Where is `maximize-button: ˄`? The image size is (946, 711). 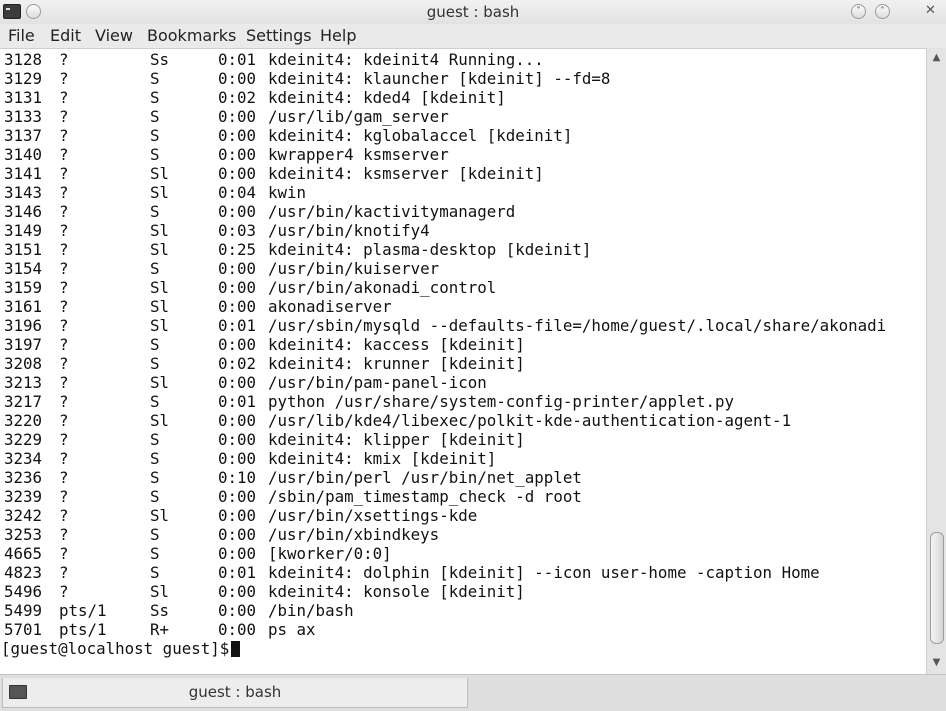
maximize-button: ˄ is located at coordinates (882, 11).